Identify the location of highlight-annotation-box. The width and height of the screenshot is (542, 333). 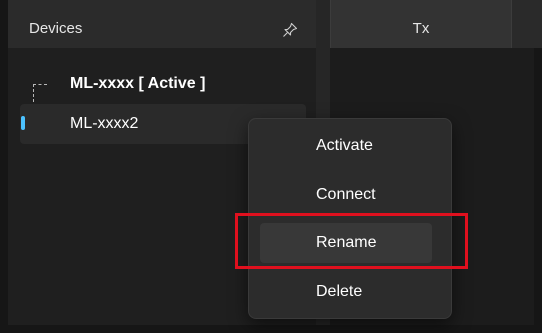
(351, 241).